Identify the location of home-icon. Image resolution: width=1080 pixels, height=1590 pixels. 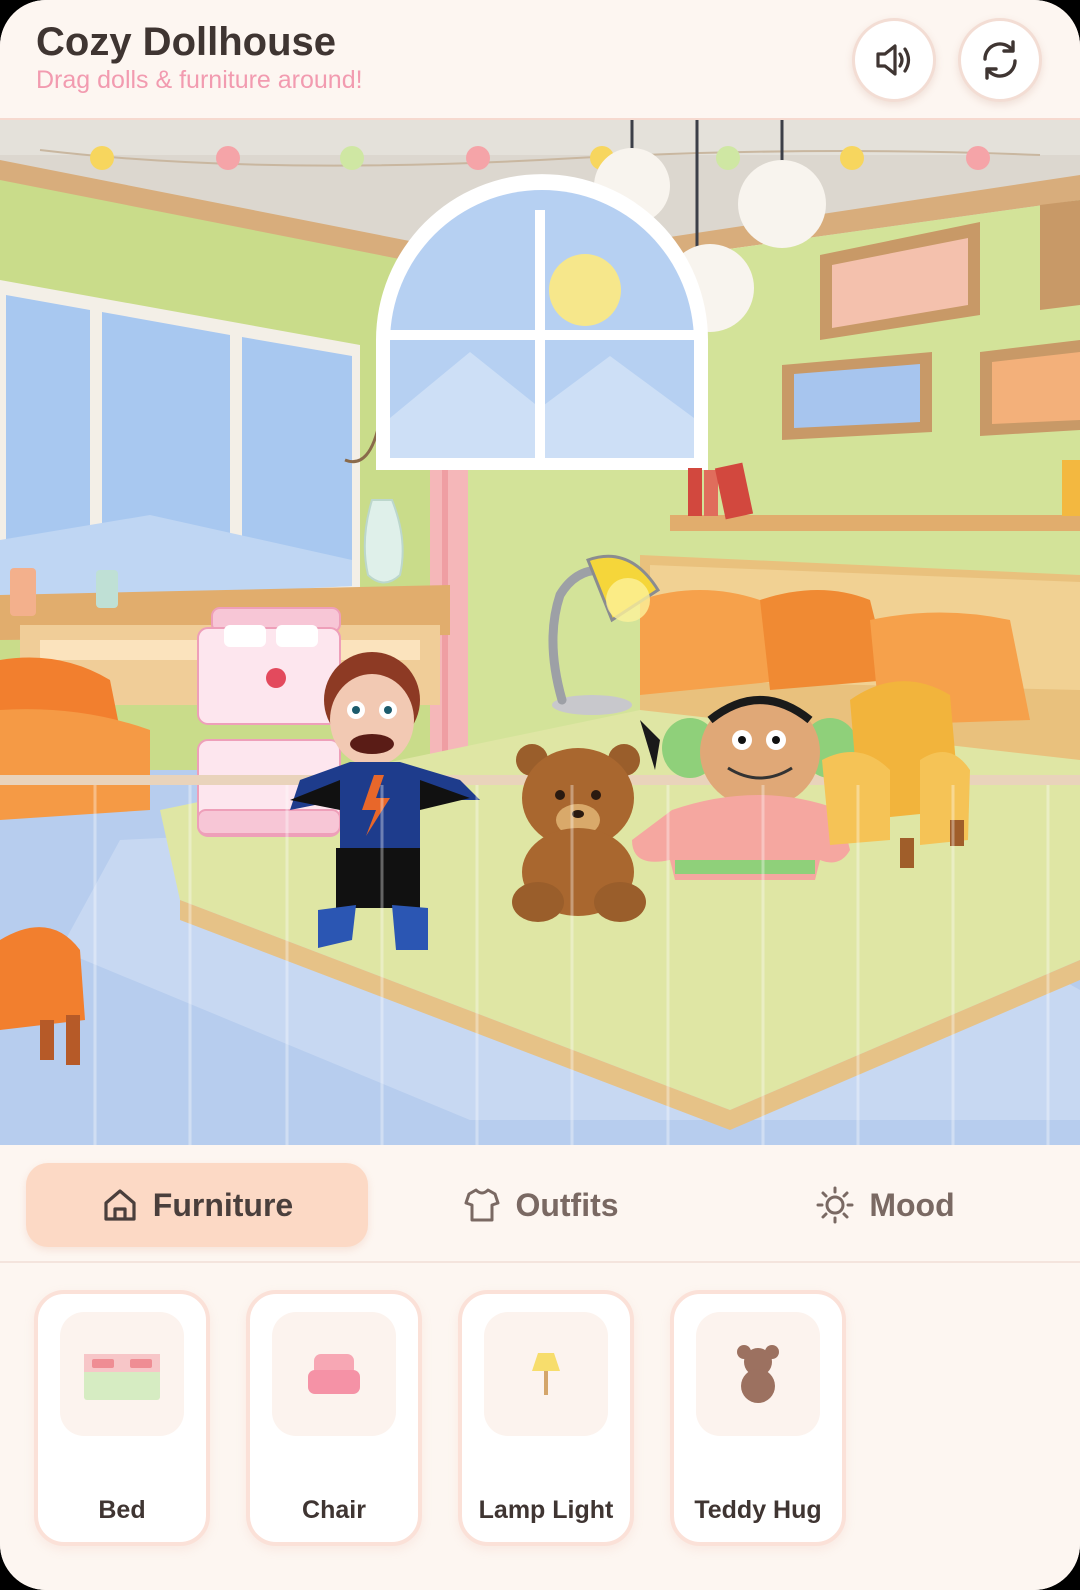
(120, 1205).